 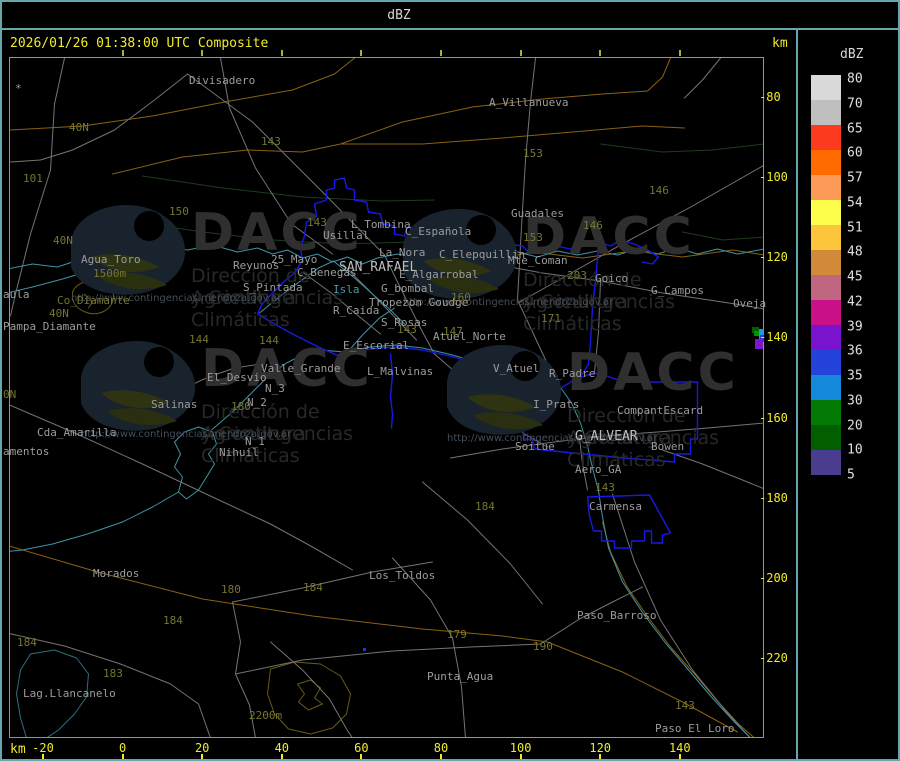 What do you see at coordinates (33, 178) in the screenshot?
I see `route-number-label: 101` at bounding box center [33, 178].